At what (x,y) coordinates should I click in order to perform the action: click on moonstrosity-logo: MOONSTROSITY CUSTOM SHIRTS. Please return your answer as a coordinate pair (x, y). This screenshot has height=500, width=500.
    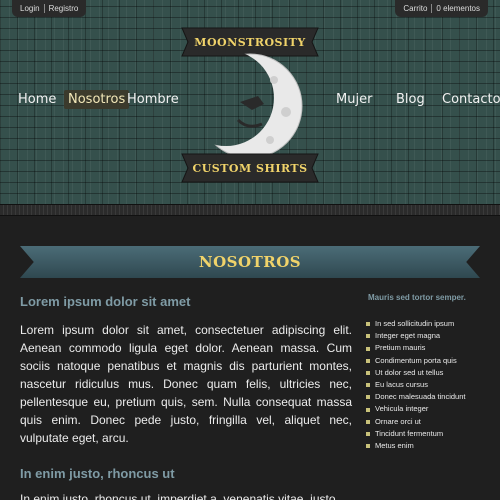
    Looking at the image, I should click on (250, 105).